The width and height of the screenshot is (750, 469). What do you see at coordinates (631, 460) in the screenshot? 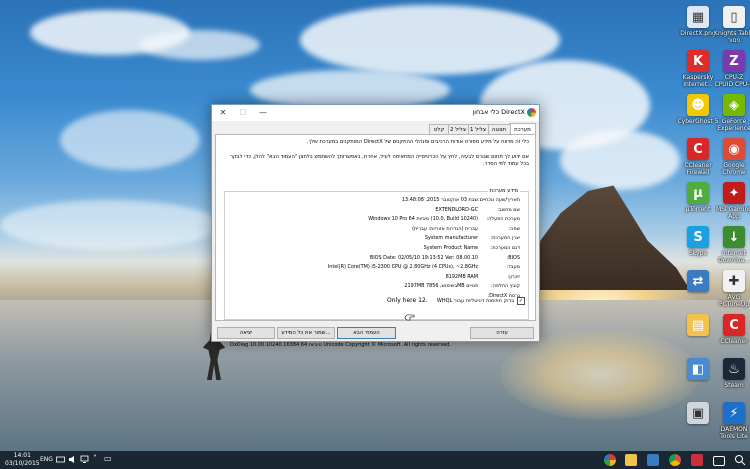
I see `taskbar-file-explorer-icon` at bounding box center [631, 460].